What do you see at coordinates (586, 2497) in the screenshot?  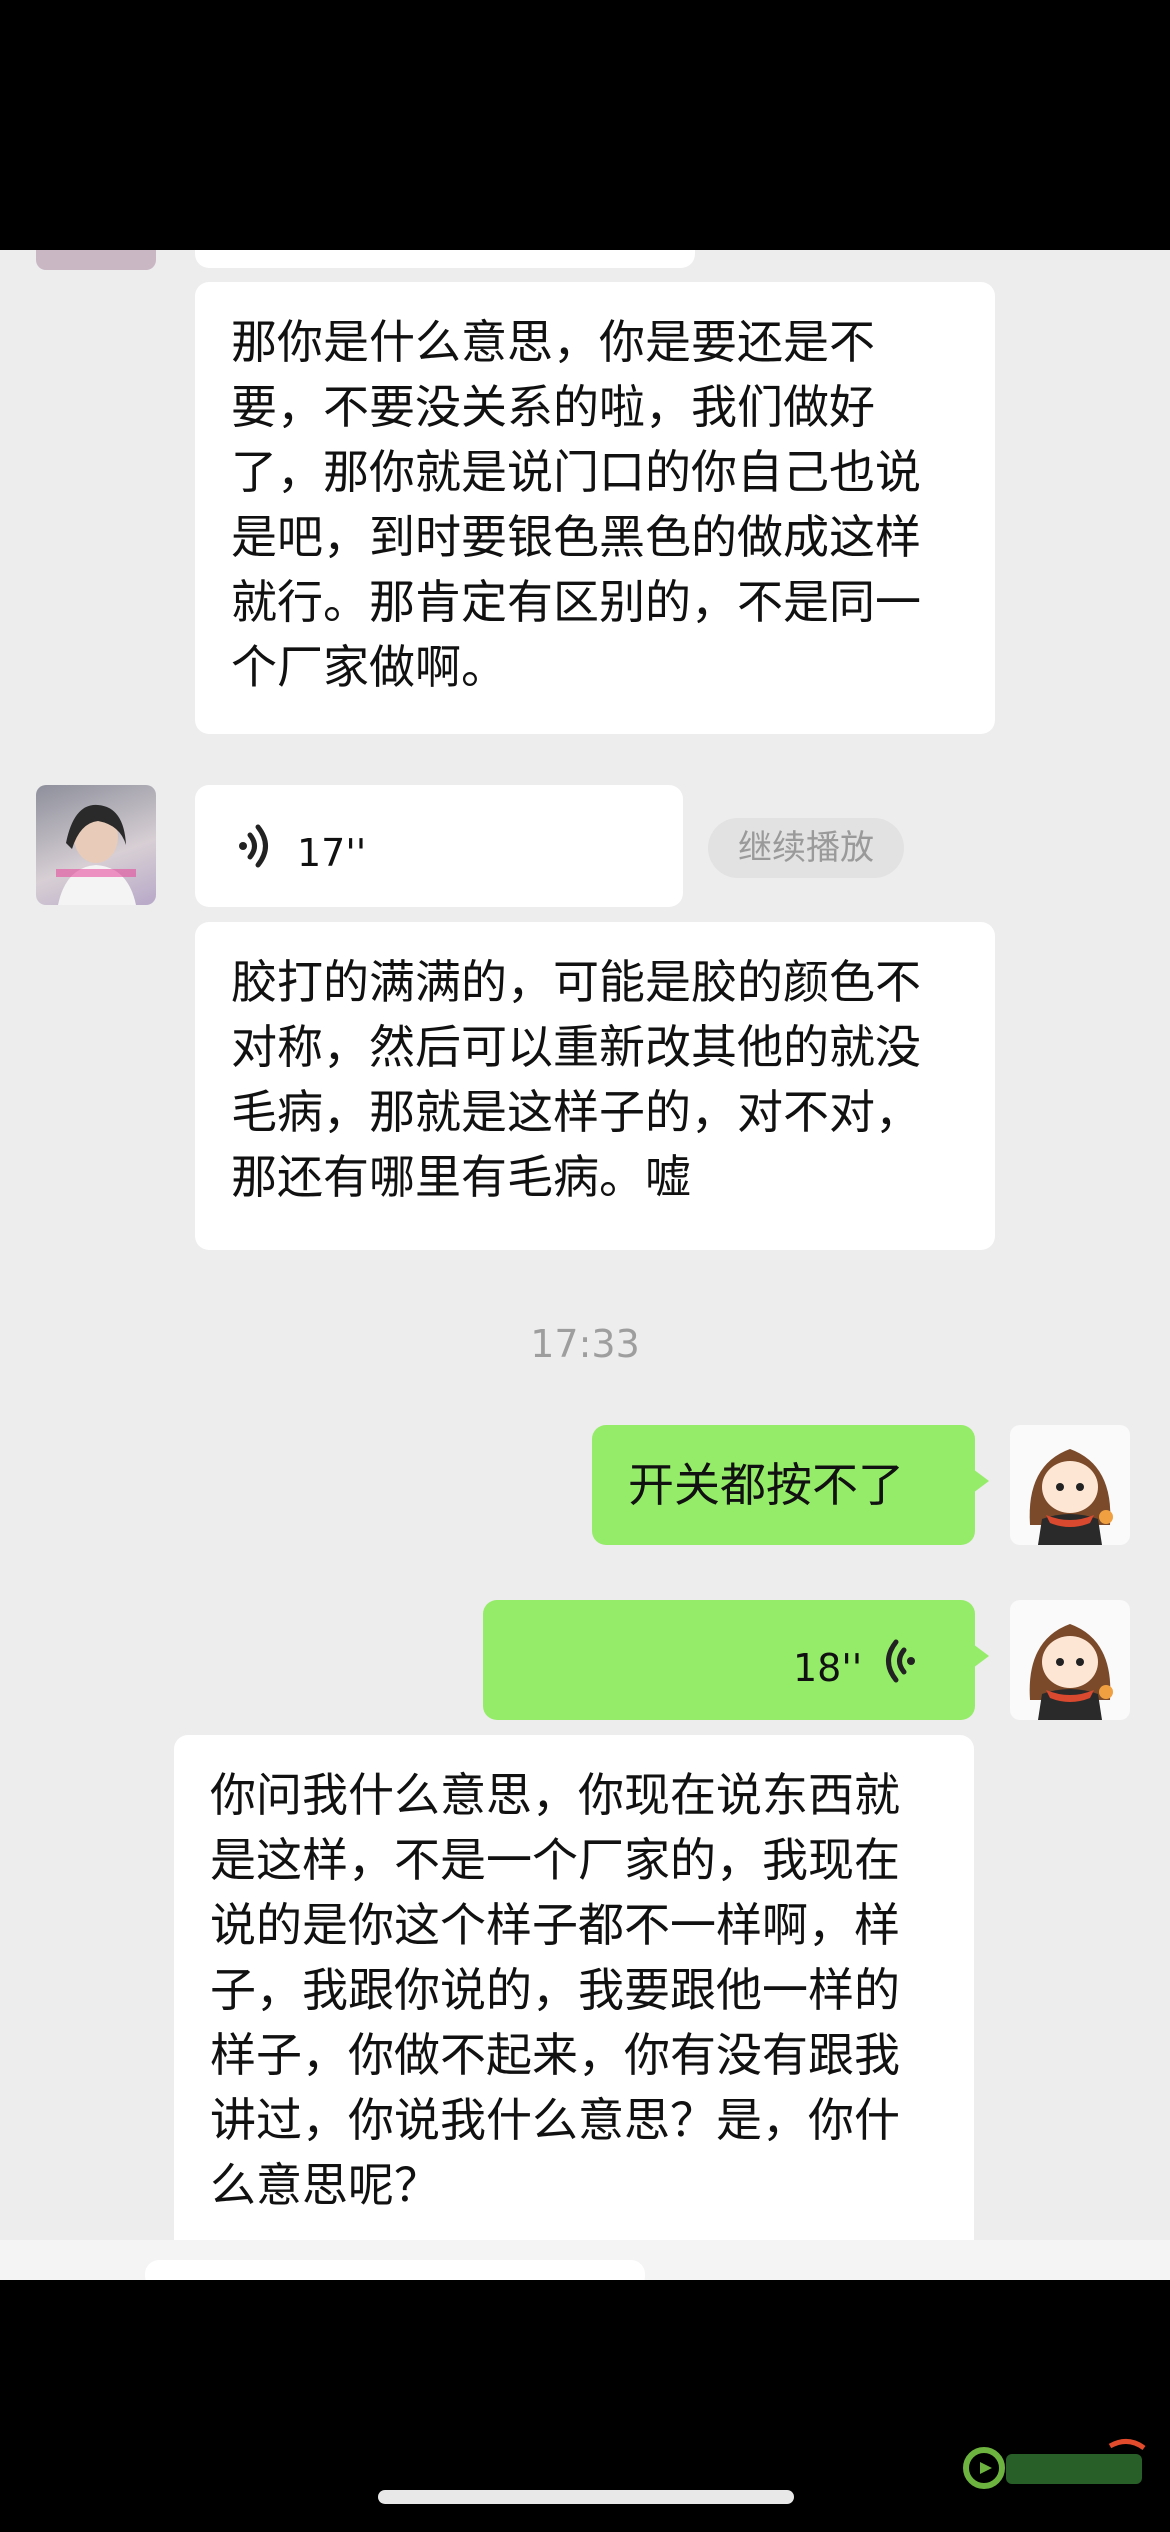 I see `home-indicator` at bounding box center [586, 2497].